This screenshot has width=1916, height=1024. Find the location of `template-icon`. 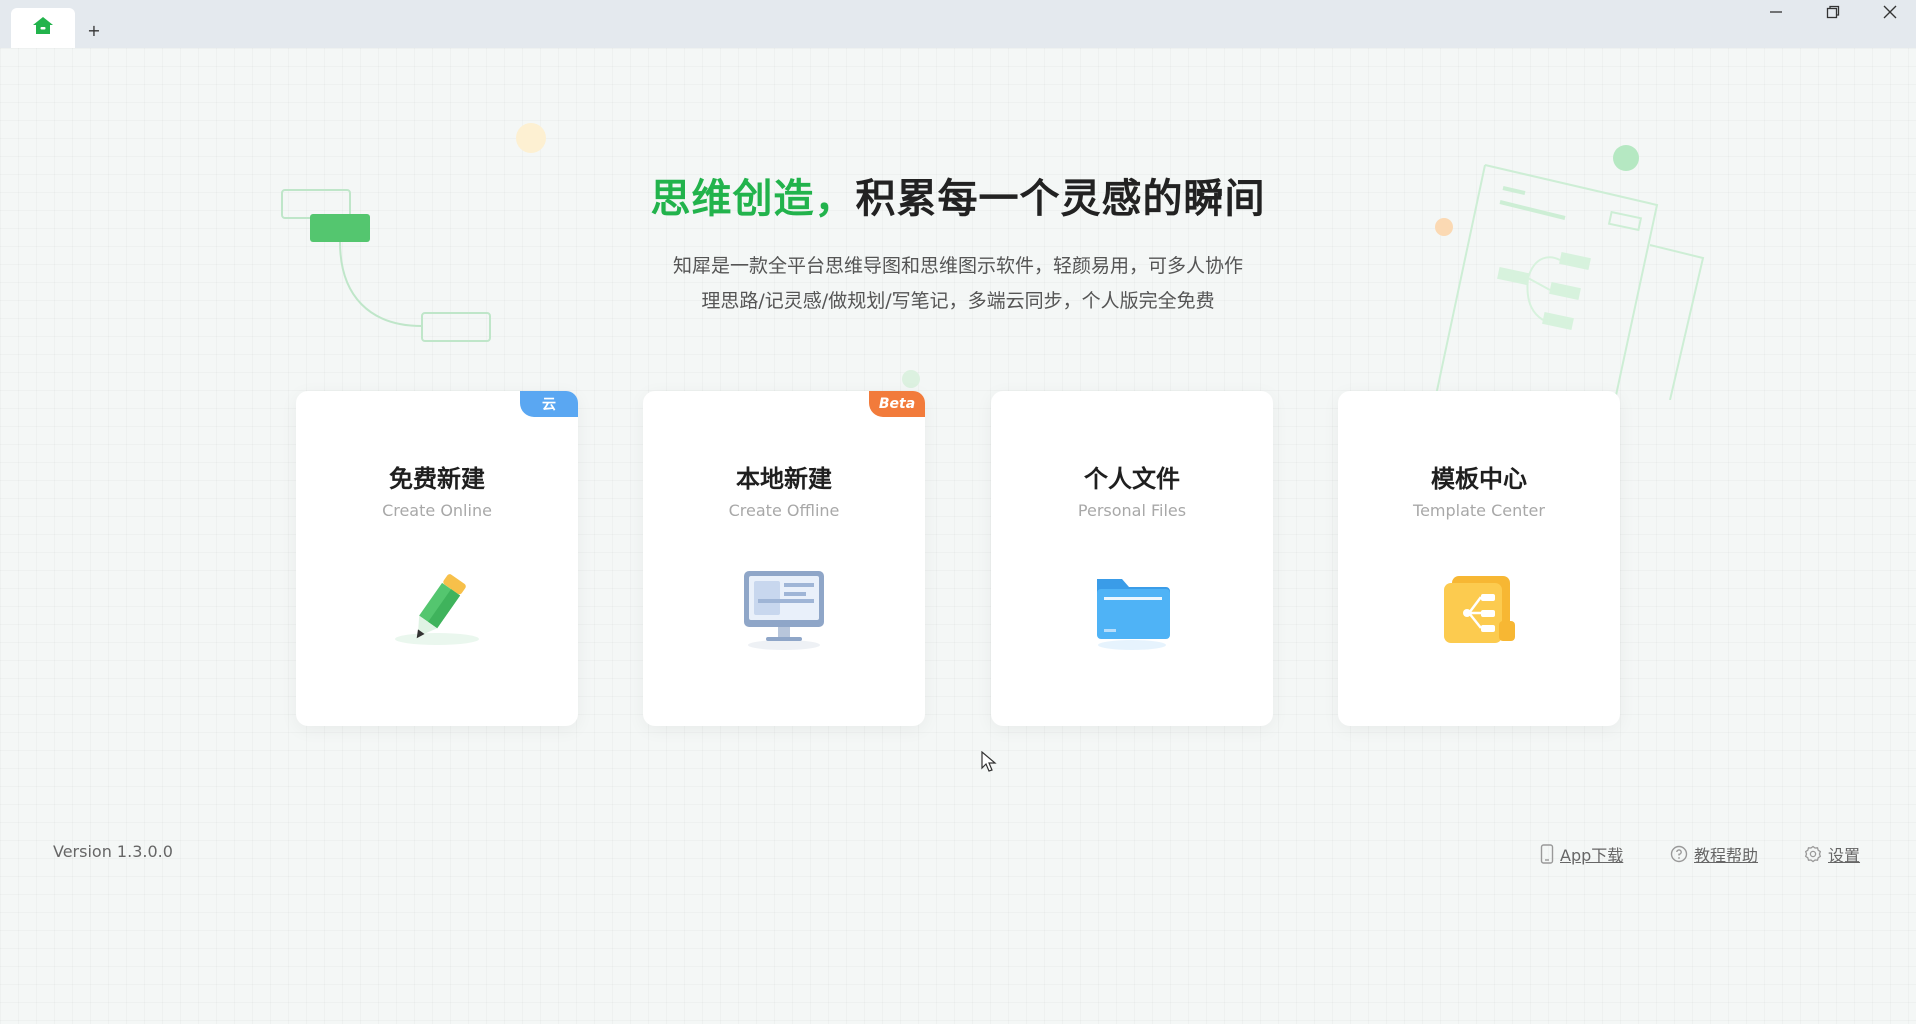

template-icon is located at coordinates (1479, 611).